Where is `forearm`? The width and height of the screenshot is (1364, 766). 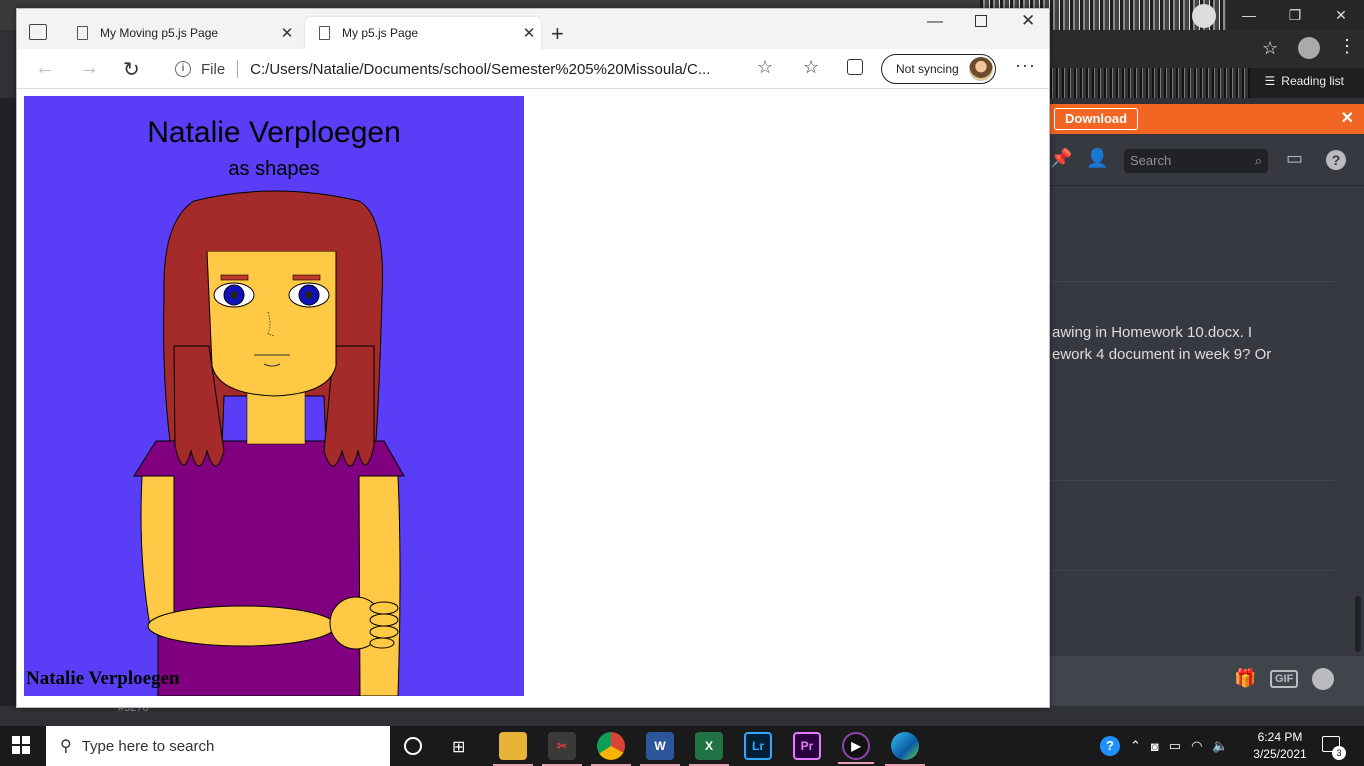
forearm is located at coordinates (242, 626).